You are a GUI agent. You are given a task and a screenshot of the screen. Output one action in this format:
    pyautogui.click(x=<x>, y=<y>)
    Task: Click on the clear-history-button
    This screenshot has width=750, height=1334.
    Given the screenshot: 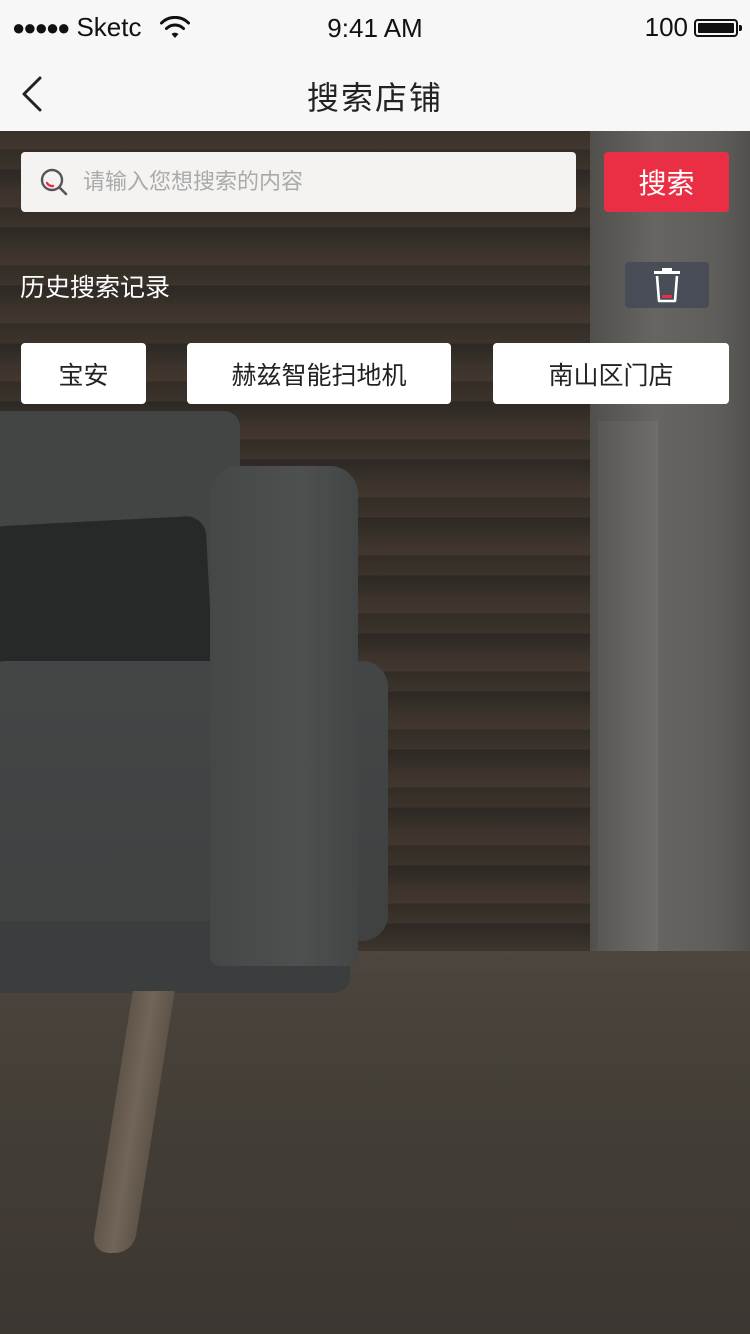 What is the action you would take?
    pyautogui.click(x=667, y=285)
    